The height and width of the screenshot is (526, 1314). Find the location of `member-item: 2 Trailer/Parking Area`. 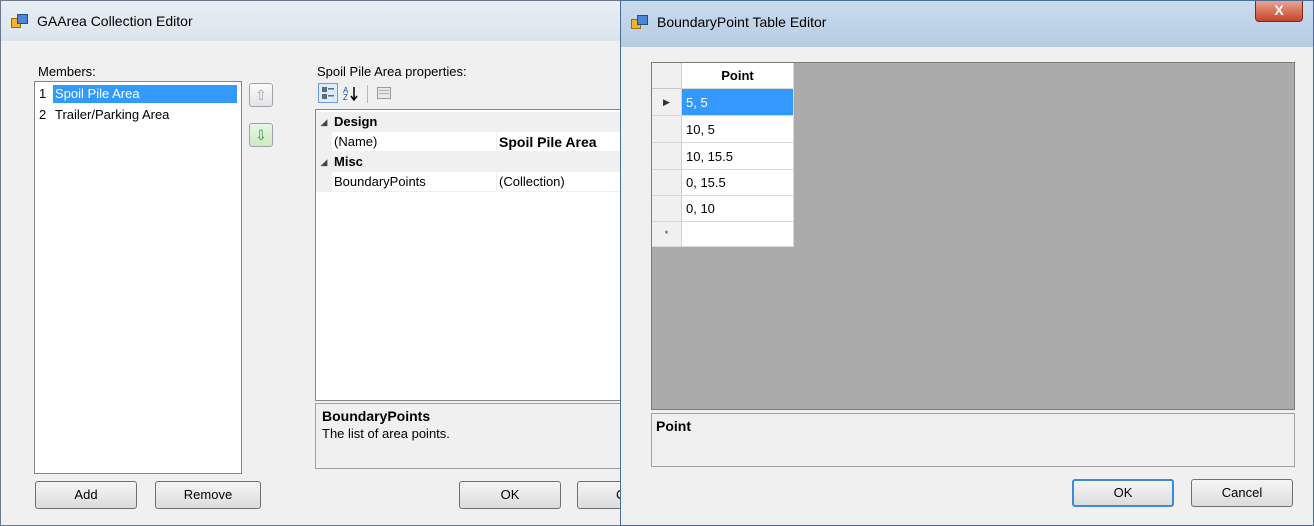

member-item: 2 Trailer/Parking Area is located at coordinates (138, 115).